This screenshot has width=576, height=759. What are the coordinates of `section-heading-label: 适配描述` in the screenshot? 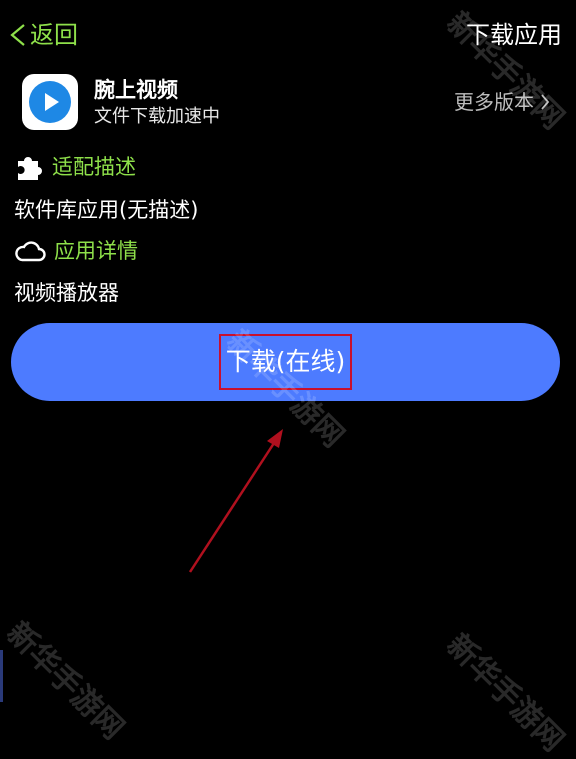 It's located at (94, 167).